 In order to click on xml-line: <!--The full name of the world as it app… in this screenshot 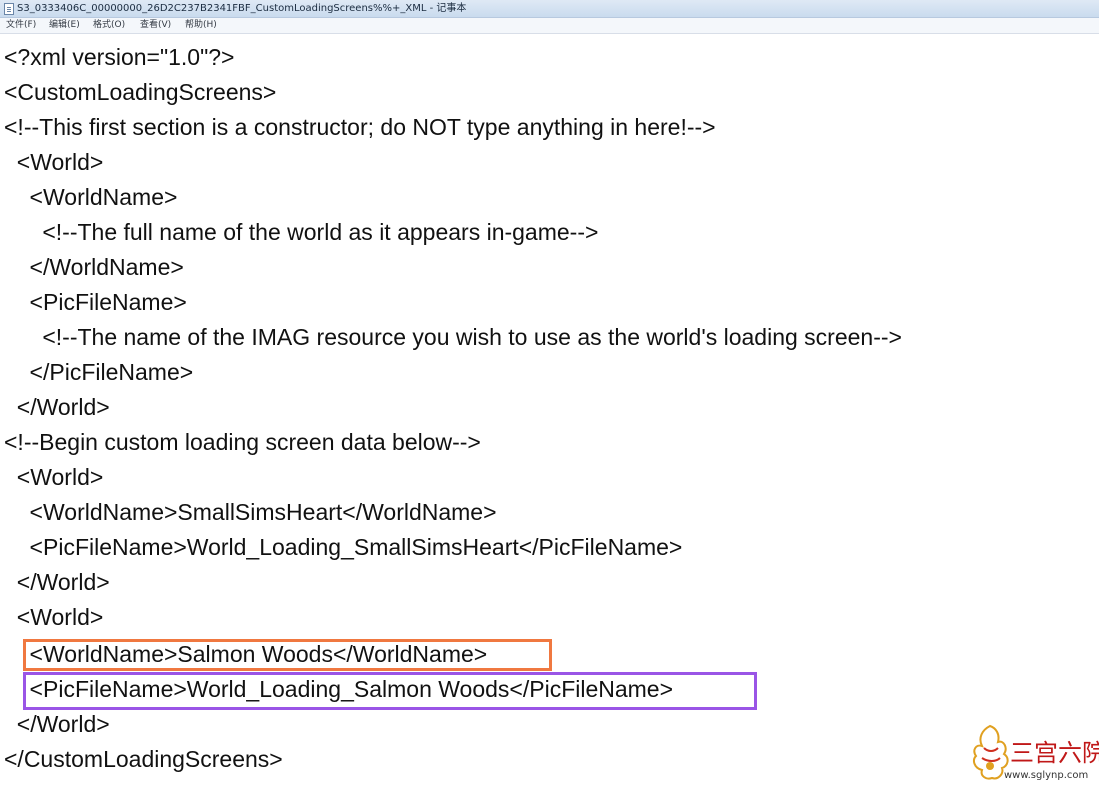, I will do `click(301, 232)`.